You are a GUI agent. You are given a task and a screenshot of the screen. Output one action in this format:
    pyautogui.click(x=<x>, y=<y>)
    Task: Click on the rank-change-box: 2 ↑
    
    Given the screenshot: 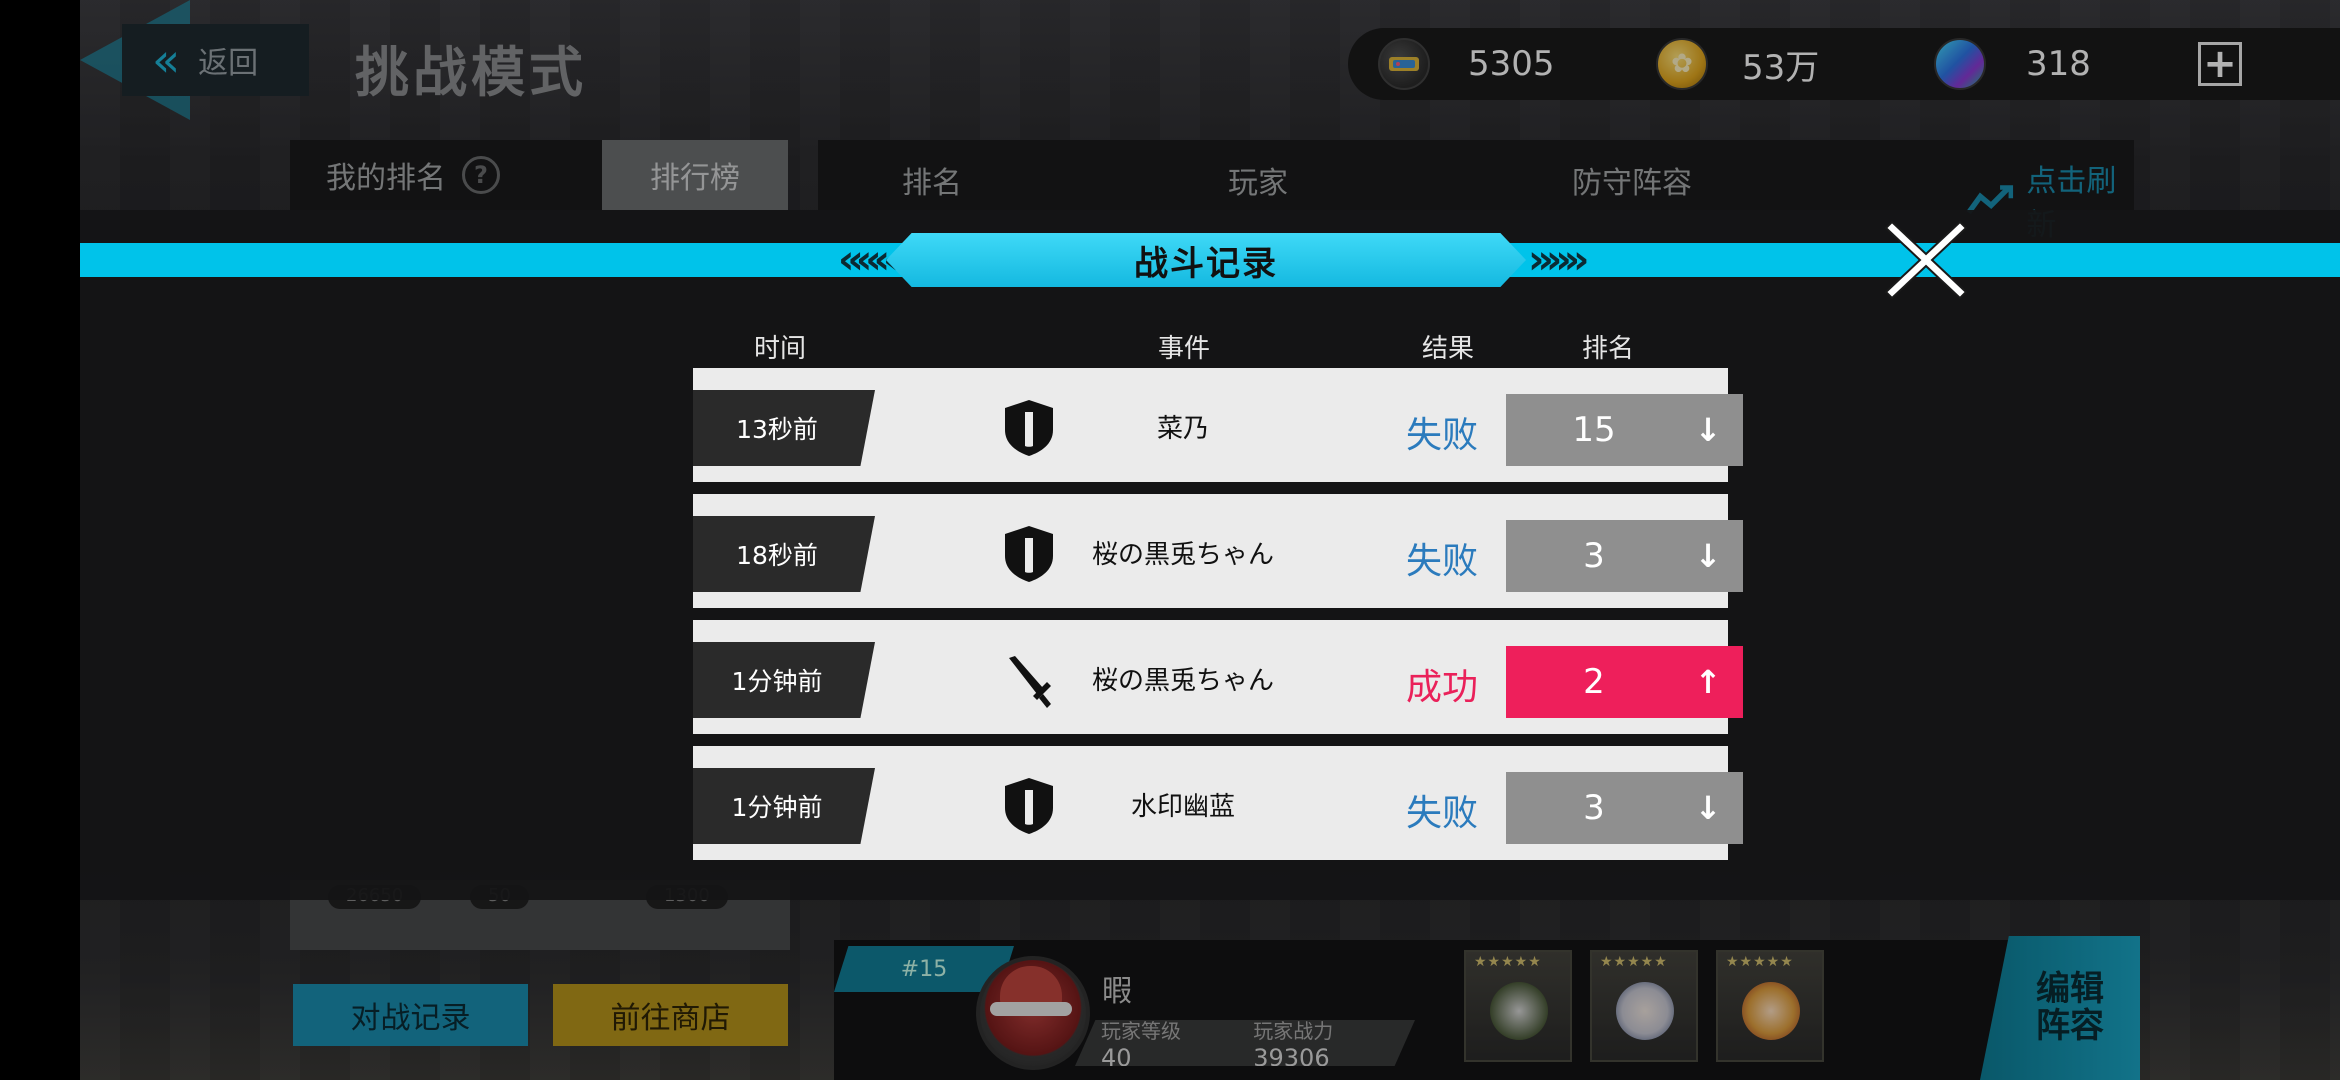 What is the action you would take?
    pyautogui.click(x=1624, y=682)
    